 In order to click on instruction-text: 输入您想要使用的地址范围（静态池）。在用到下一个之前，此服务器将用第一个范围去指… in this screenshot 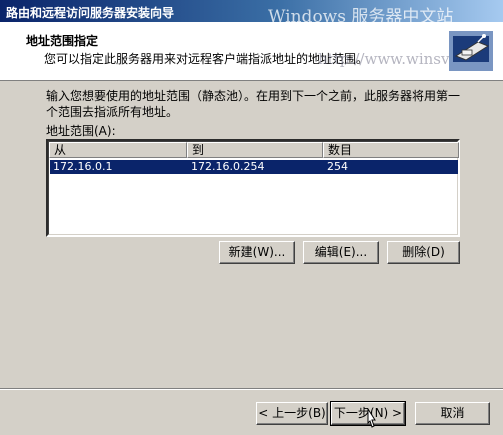, I will do `click(253, 104)`.